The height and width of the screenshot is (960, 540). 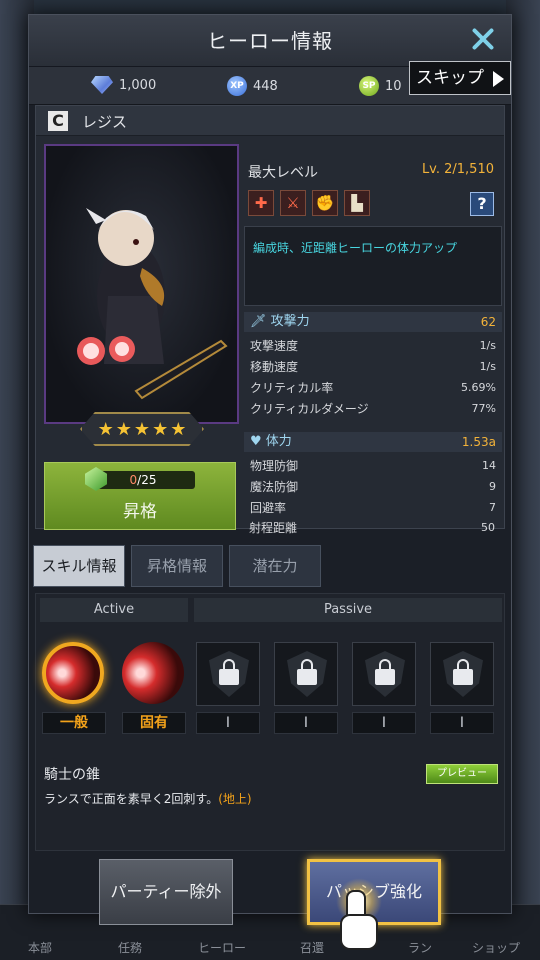 I want to click on skill-slot-unique, so click(x=155, y=675).